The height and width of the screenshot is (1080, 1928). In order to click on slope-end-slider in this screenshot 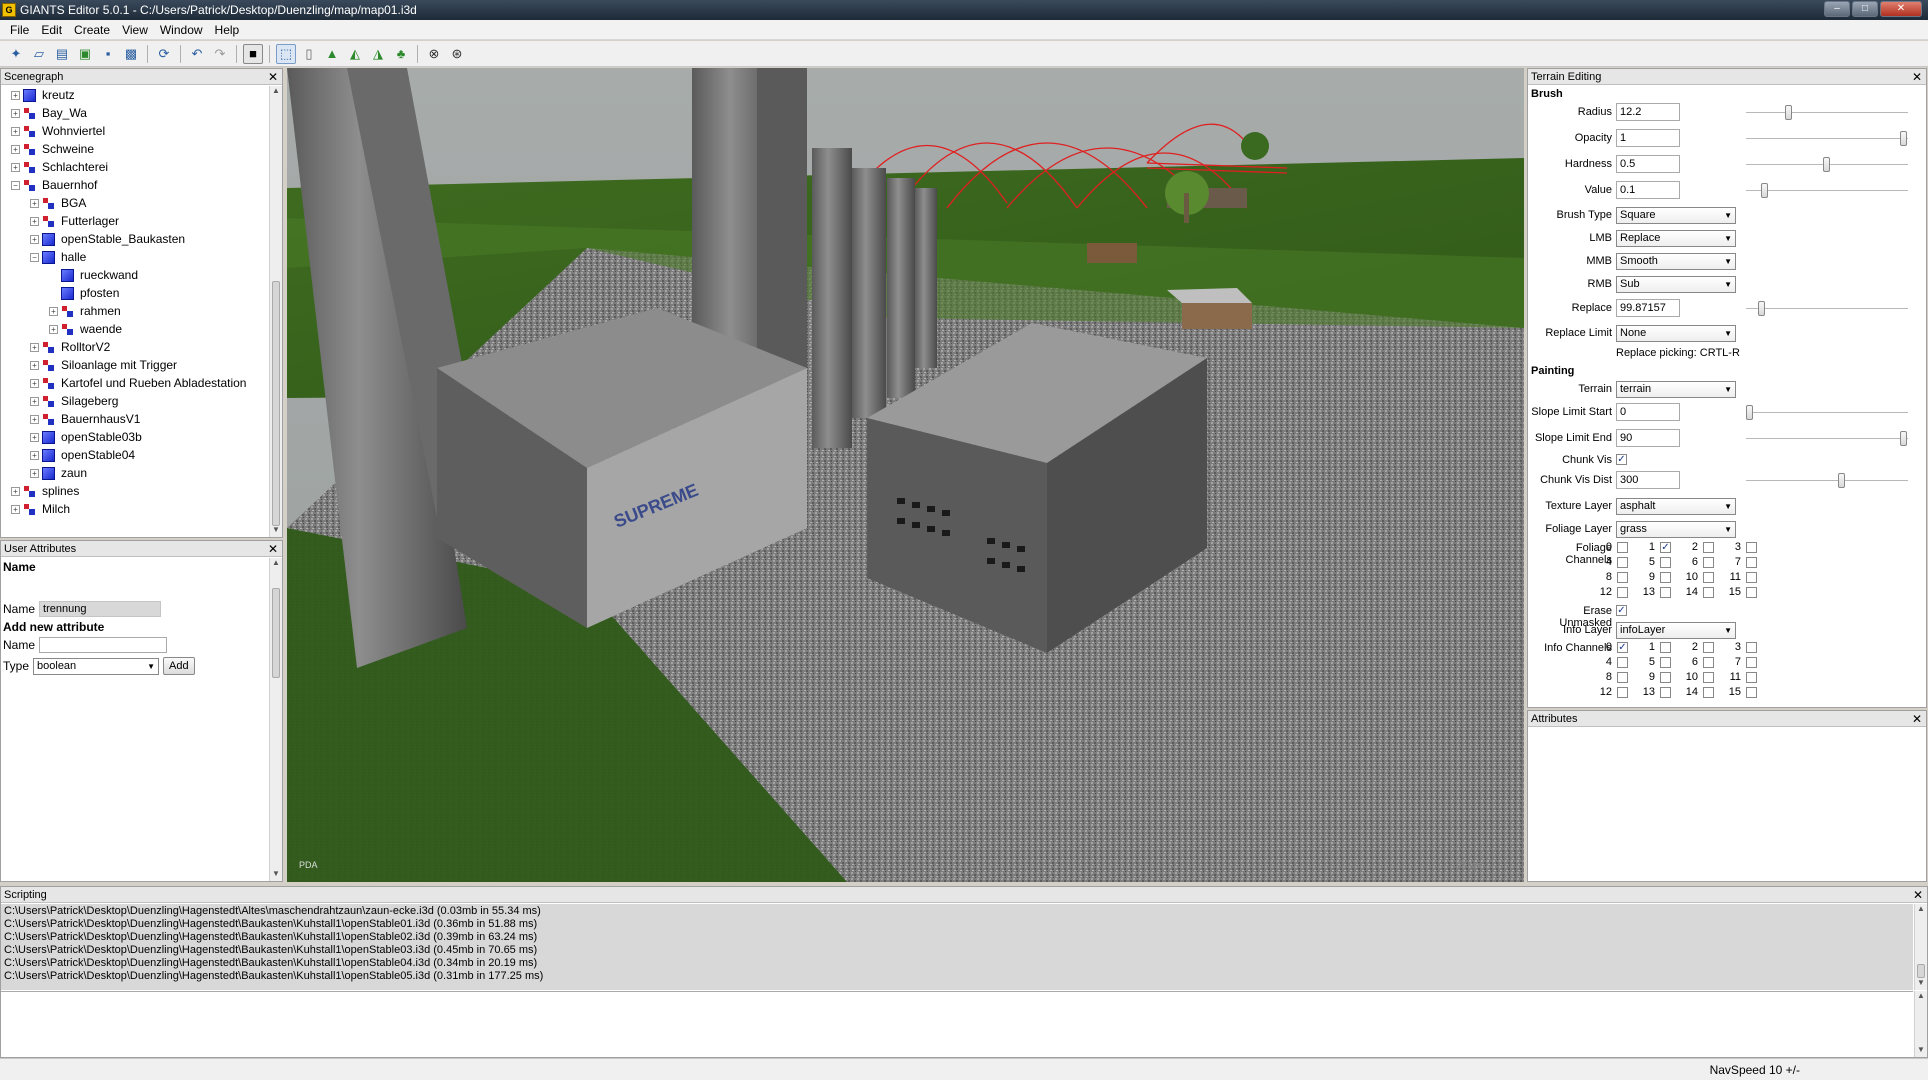, I will do `click(1827, 438)`.